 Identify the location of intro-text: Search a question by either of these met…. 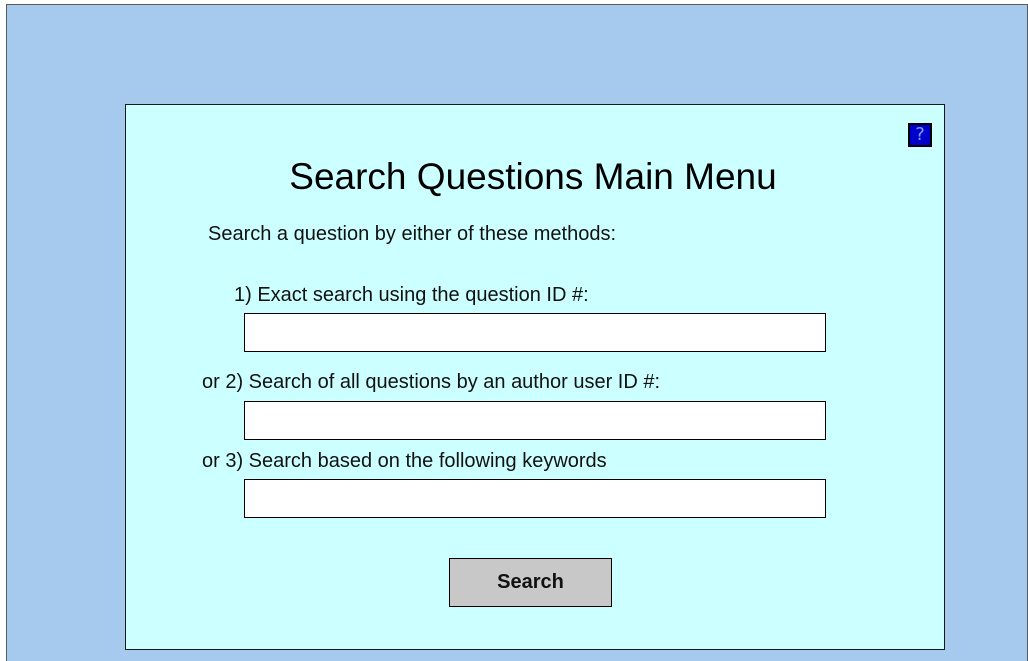
(412, 234).